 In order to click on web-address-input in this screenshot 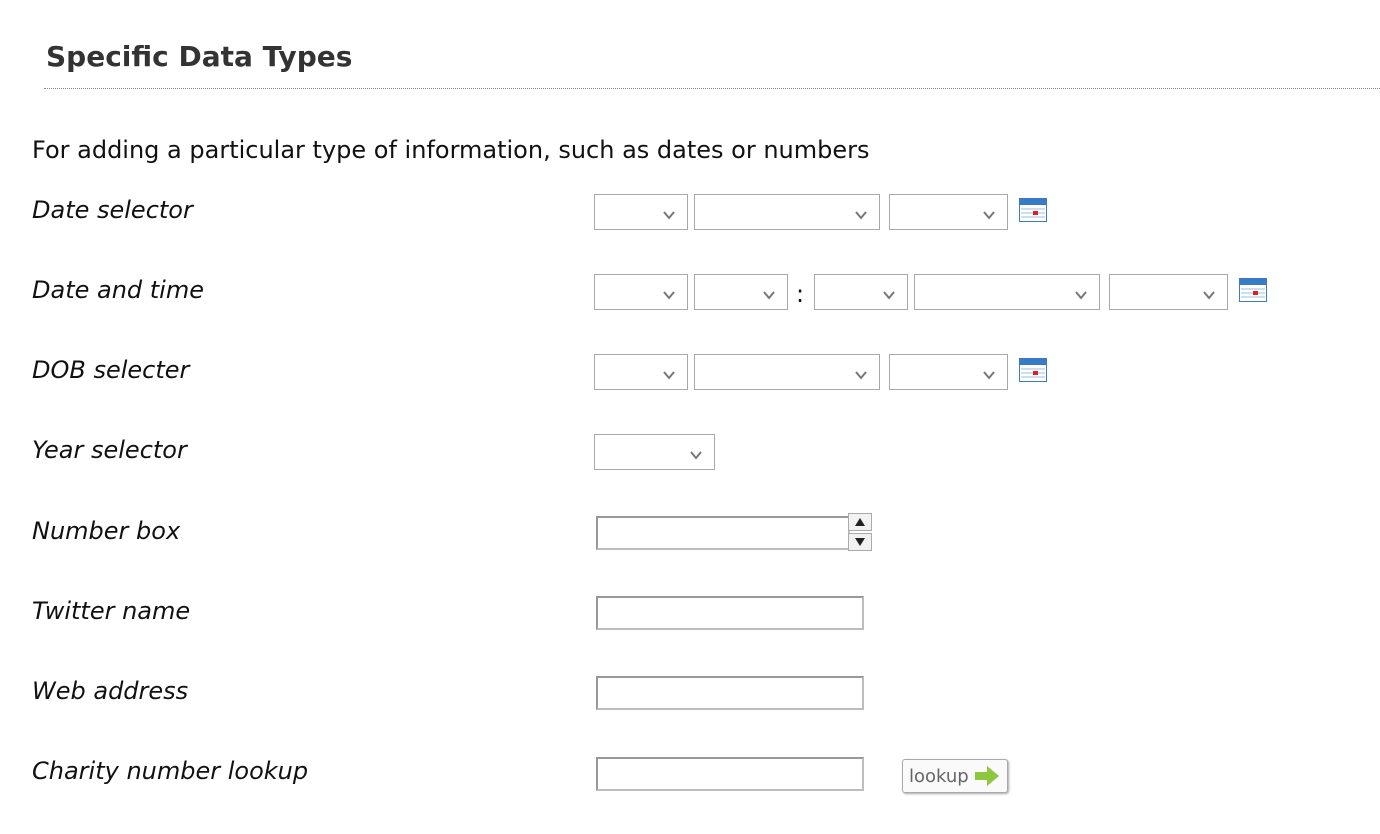, I will do `click(730, 693)`.